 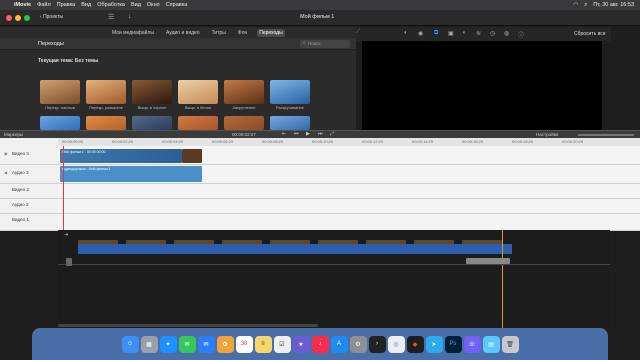 I want to click on track-name-audio-3: Аудио 3, so click(x=20, y=172).